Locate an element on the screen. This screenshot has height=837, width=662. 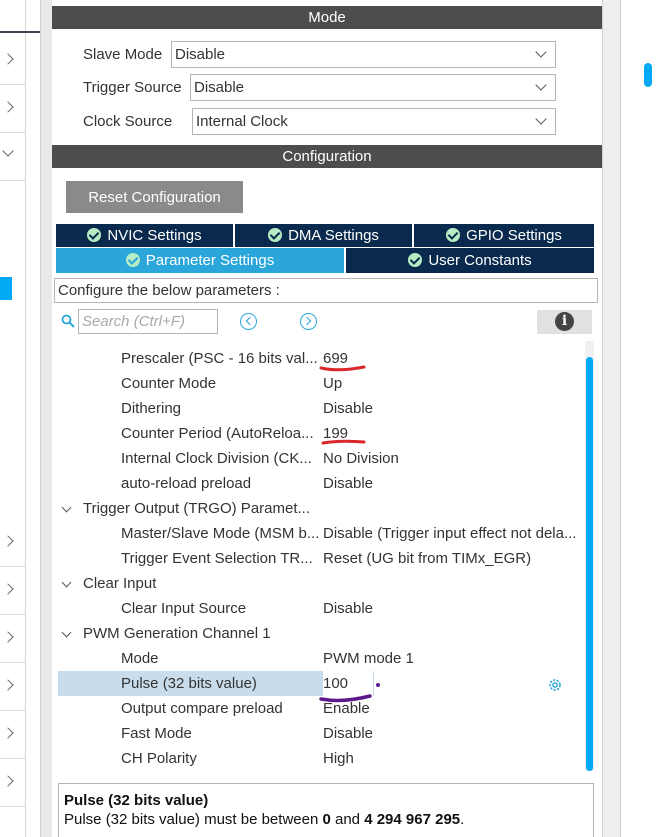
param-name: Output compare preload is located at coordinates (202, 708).